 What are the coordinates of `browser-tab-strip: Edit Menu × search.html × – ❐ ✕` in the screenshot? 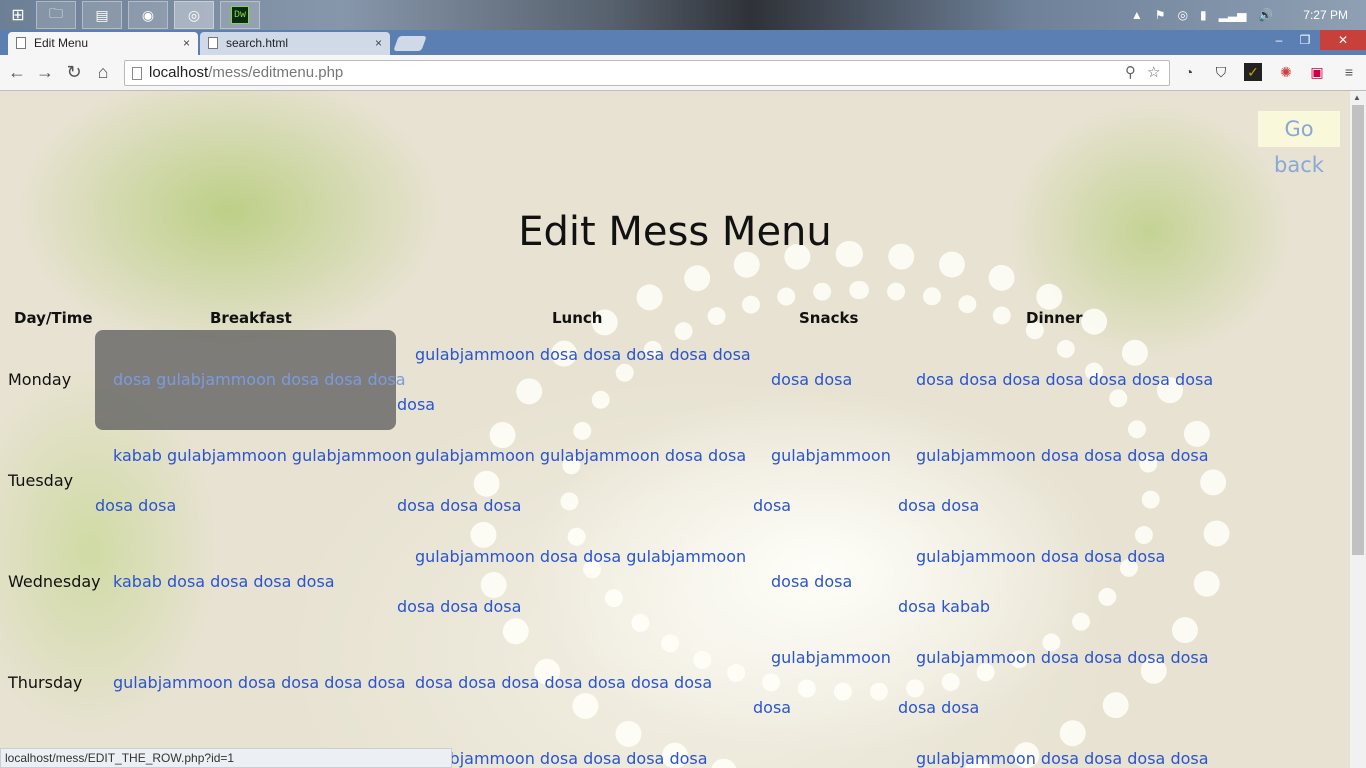 It's located at (683, 42).